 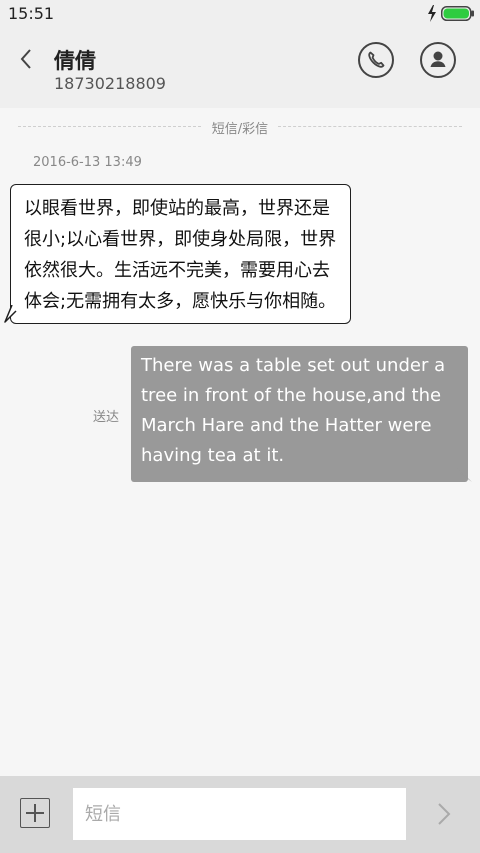 I want to click on composer-bar, so click(x=240, y=814).